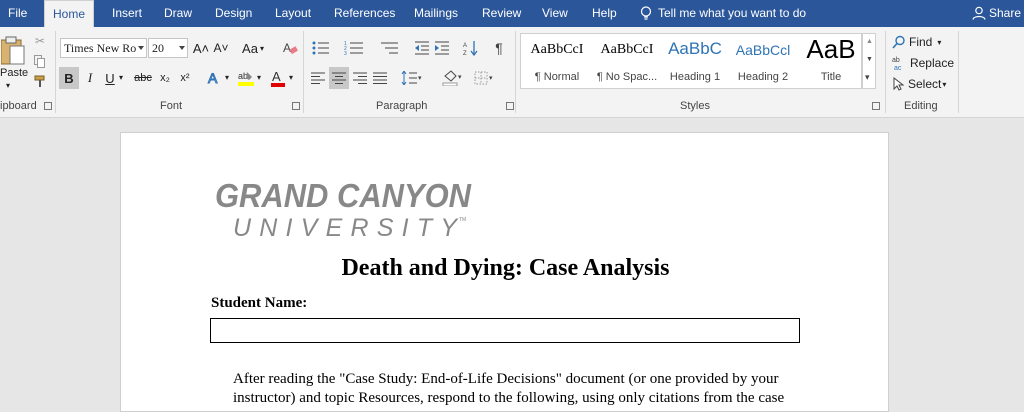 The height and width of the screenshot is (412, 1024). I want to click on format-painter-icon, so click(40, 81).